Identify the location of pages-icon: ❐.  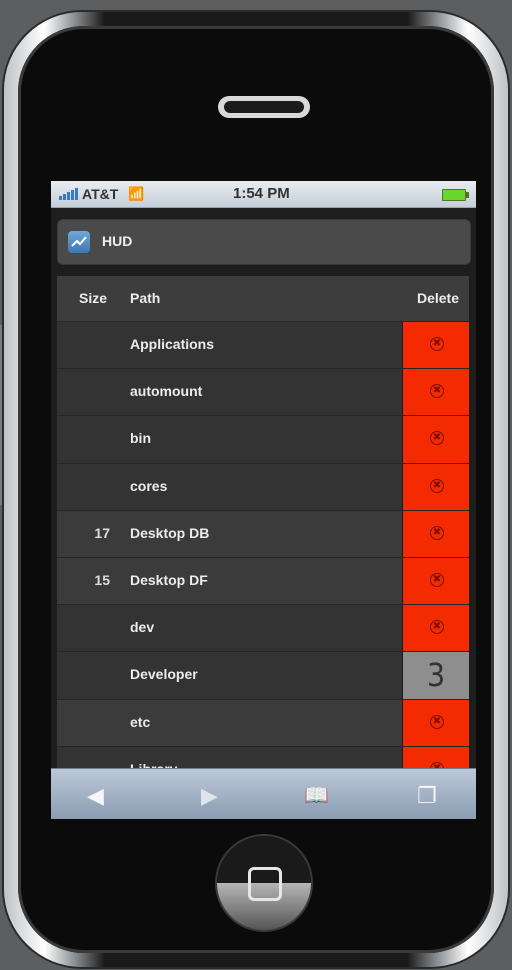
(427, 796).